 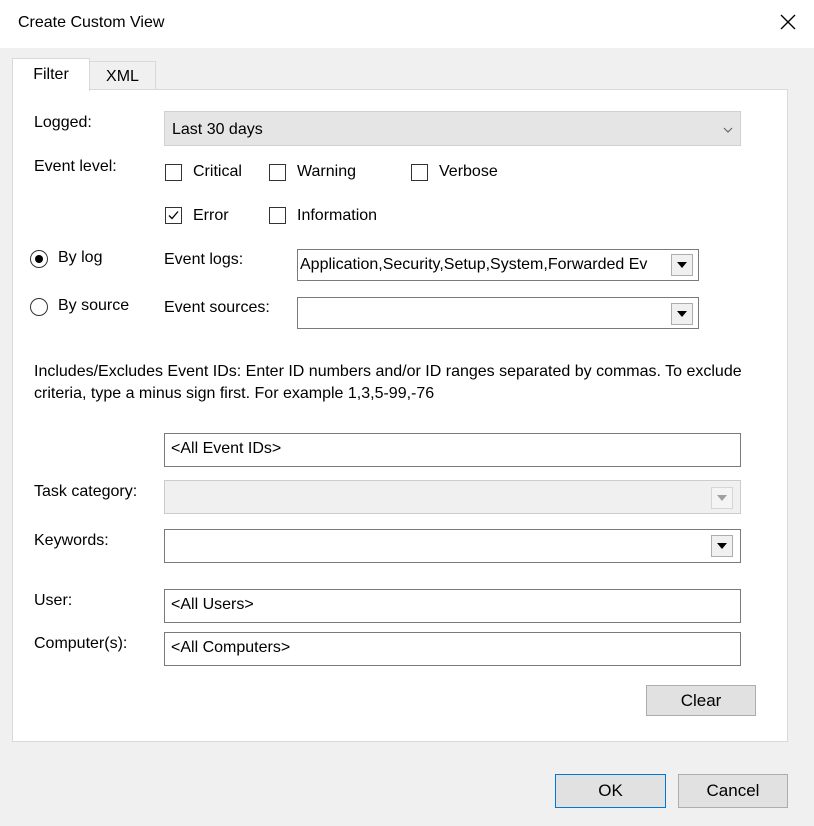 I want to click on radio-selected-dot, so click(x=39, y=259).